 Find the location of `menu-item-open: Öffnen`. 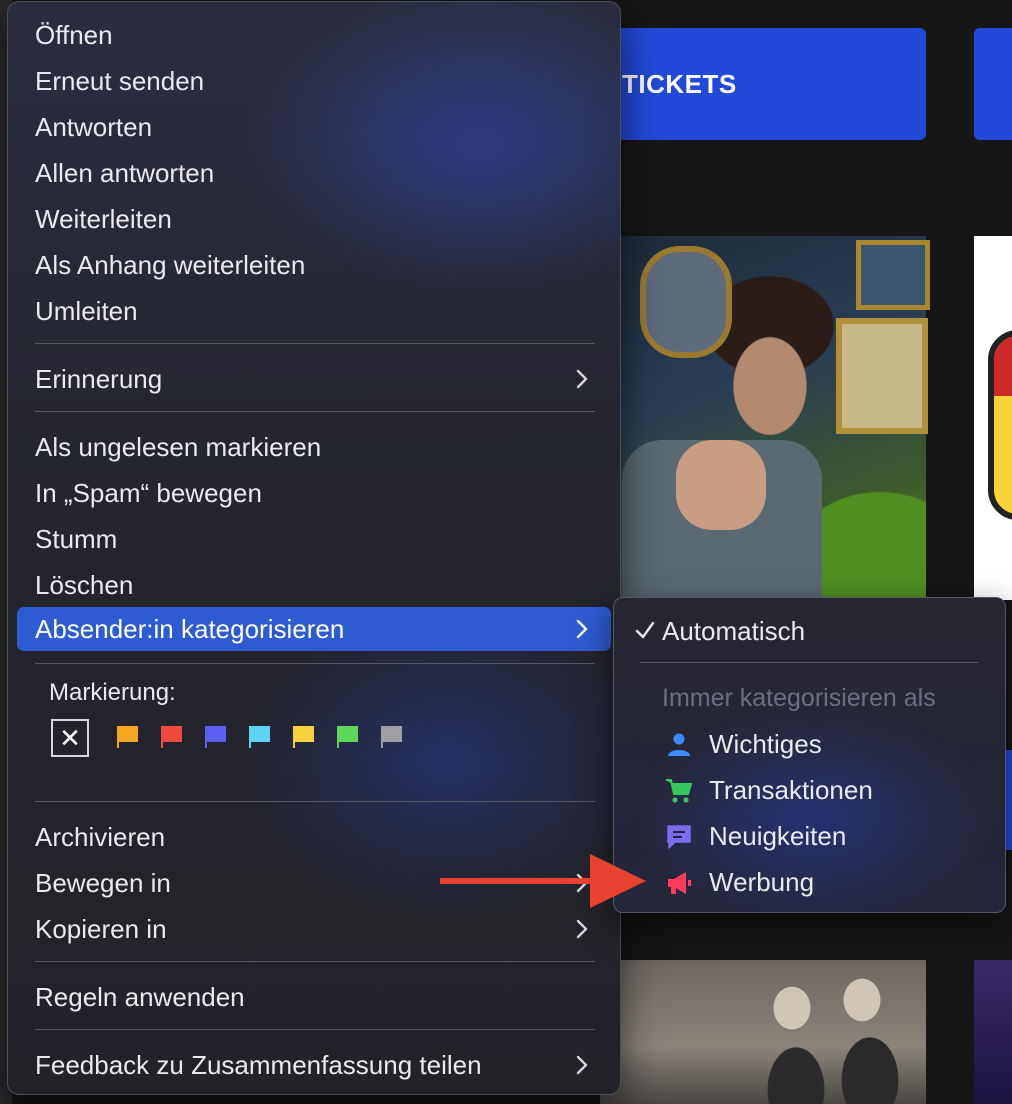

menu-item-open: Öffnen is located at coordinates (314, 35).